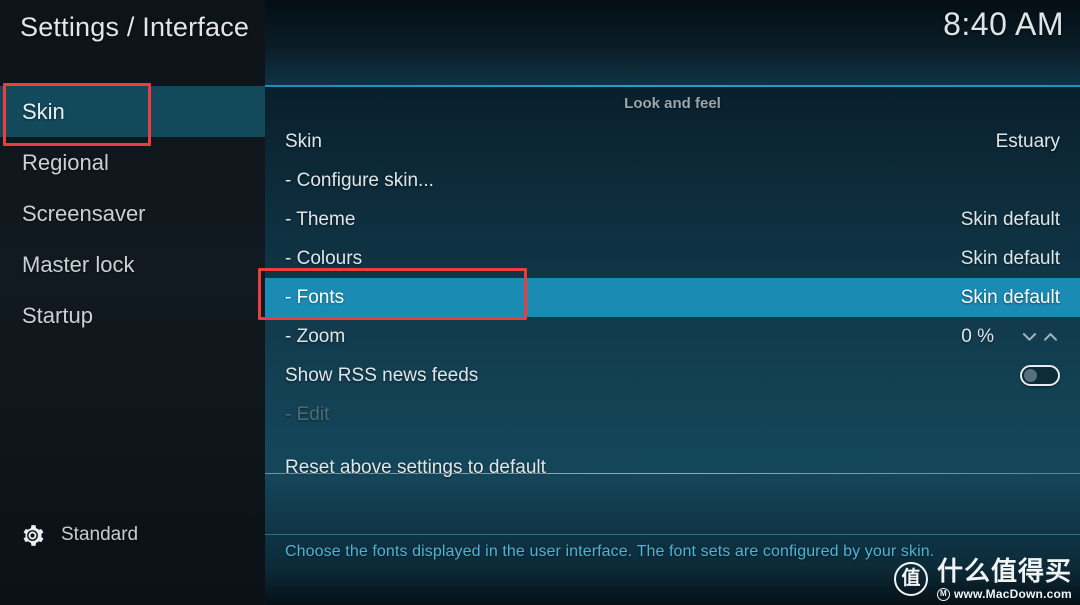 The height and width of the screenshot is (605, 1080). Describe the element at coordinates (78, 264) in the screenshot. I see `sidebar-item-label: Master lock` at that location.